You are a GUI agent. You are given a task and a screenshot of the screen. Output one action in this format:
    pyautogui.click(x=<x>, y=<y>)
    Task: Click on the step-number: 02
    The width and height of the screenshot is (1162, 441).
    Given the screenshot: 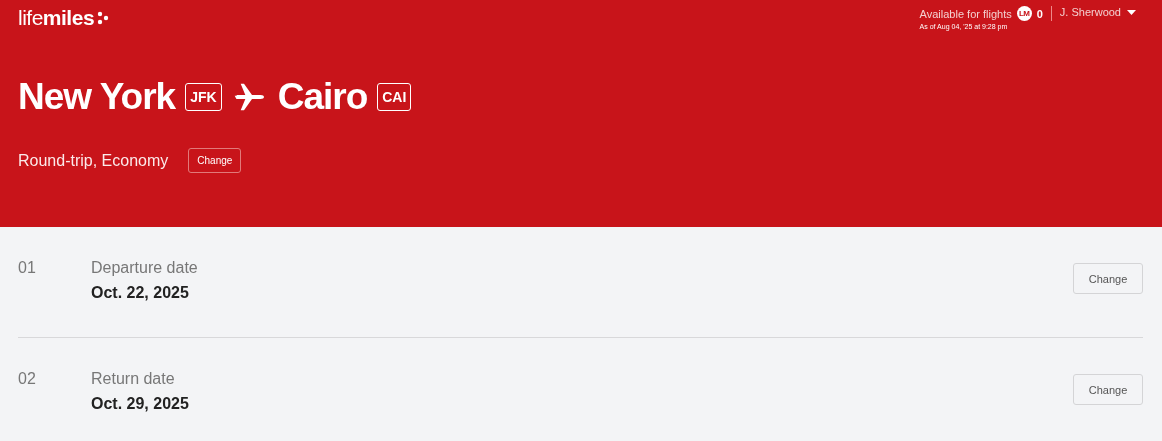 What is the action you would take?
    pyautogui.click(x=27, y=379)
    